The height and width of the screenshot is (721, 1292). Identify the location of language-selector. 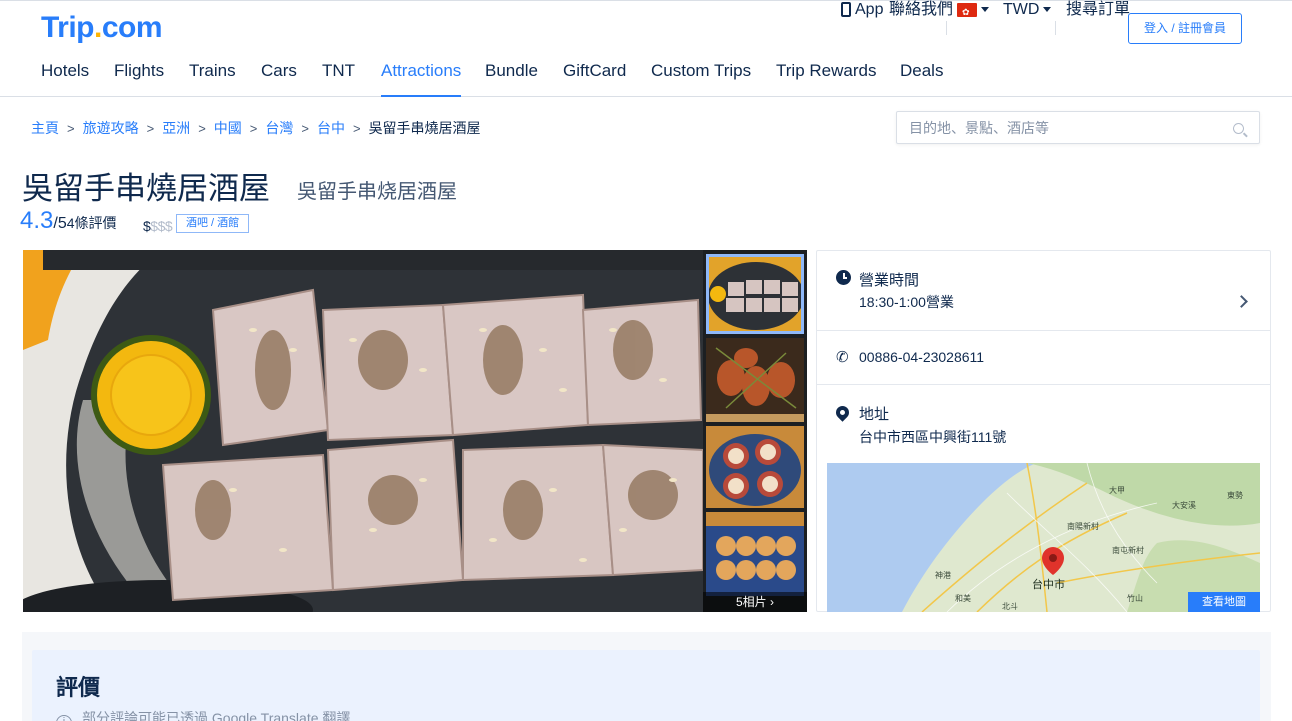
(973, 11).